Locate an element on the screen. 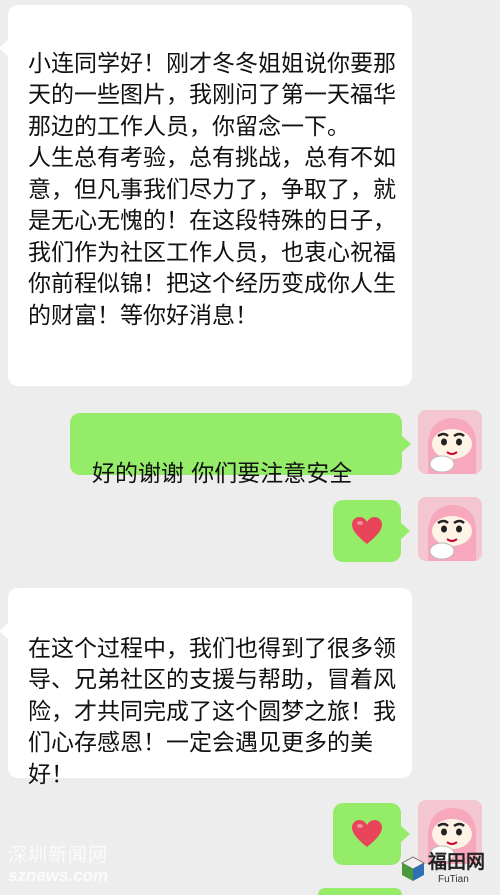 The height and width of the screenshot is (895, 500). watermark-futian-en: FuTian is located at coordinates (453, 879).